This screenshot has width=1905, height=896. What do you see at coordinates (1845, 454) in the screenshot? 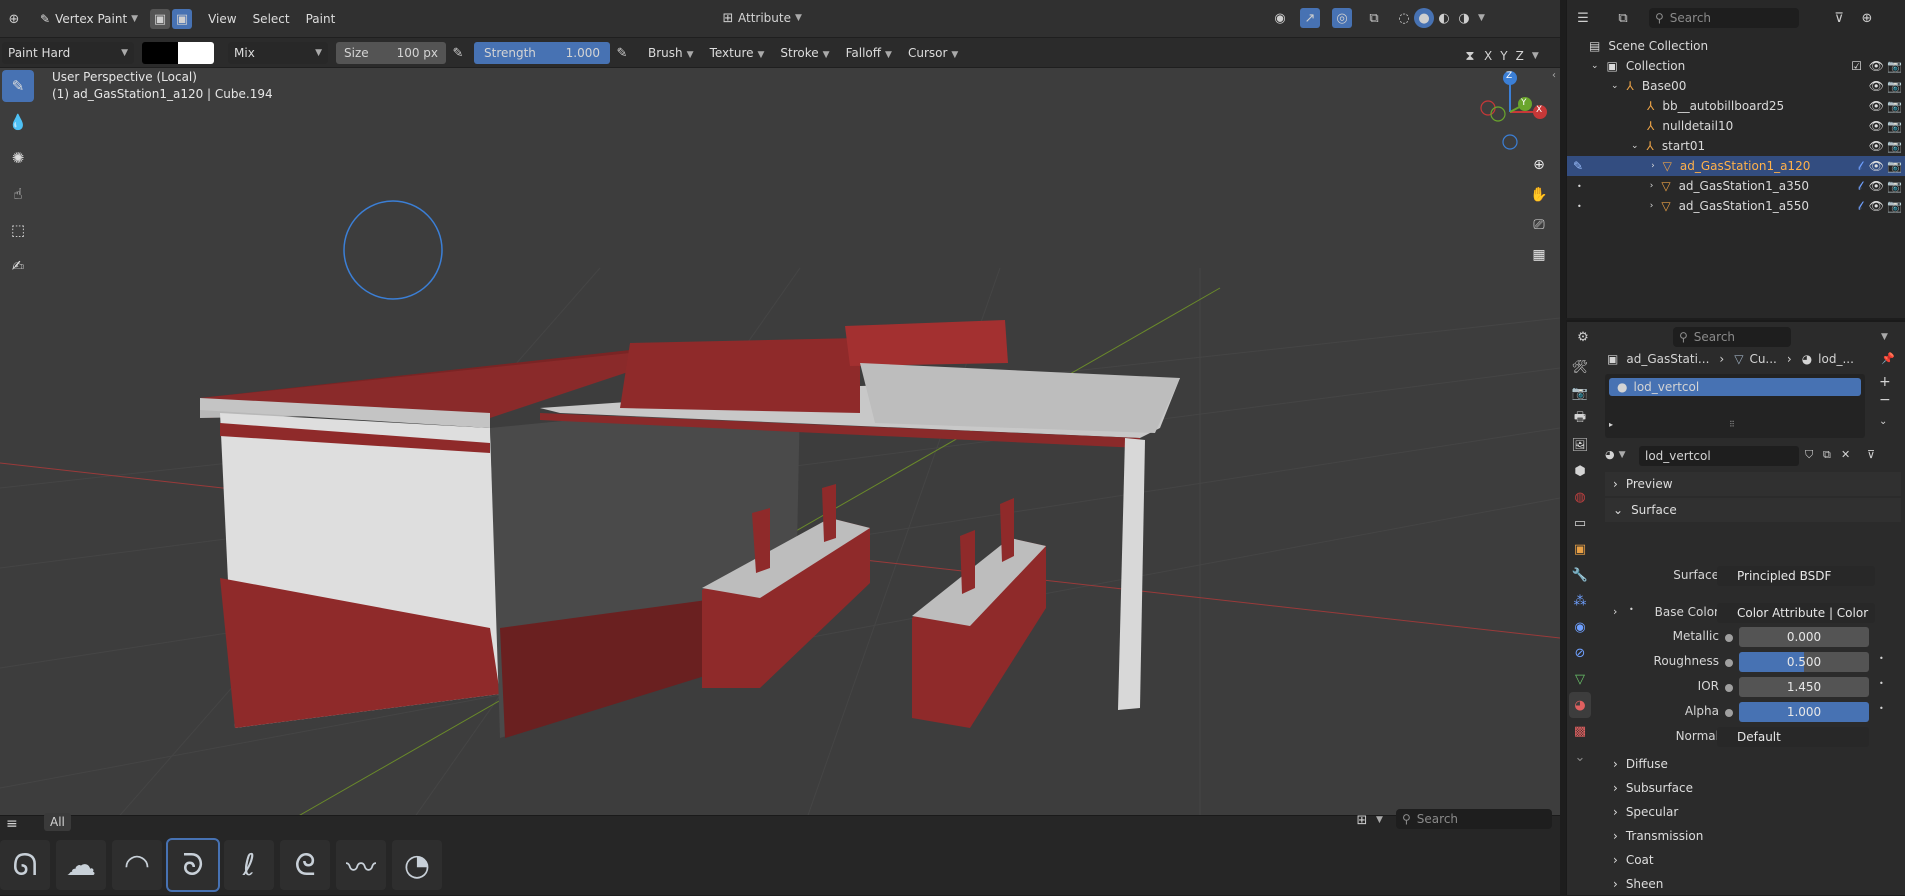
I see `unlink-icon: ✕` at bounding box center [1845, 454].